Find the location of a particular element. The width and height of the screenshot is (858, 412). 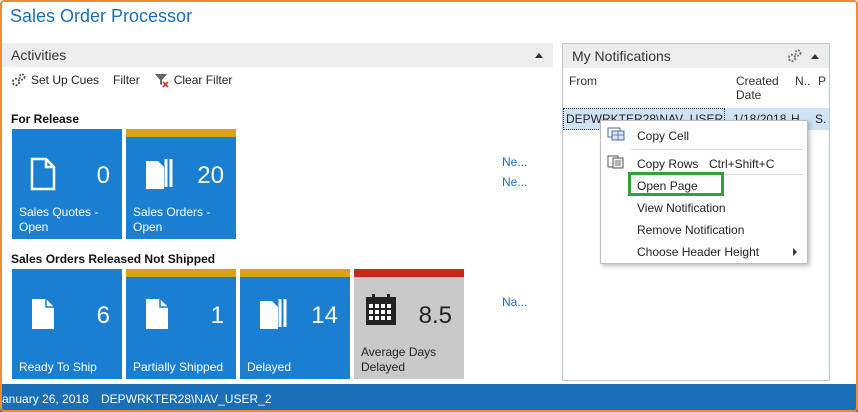

status-date: anuary 26, 2018 is located at coordinates (45, 399).